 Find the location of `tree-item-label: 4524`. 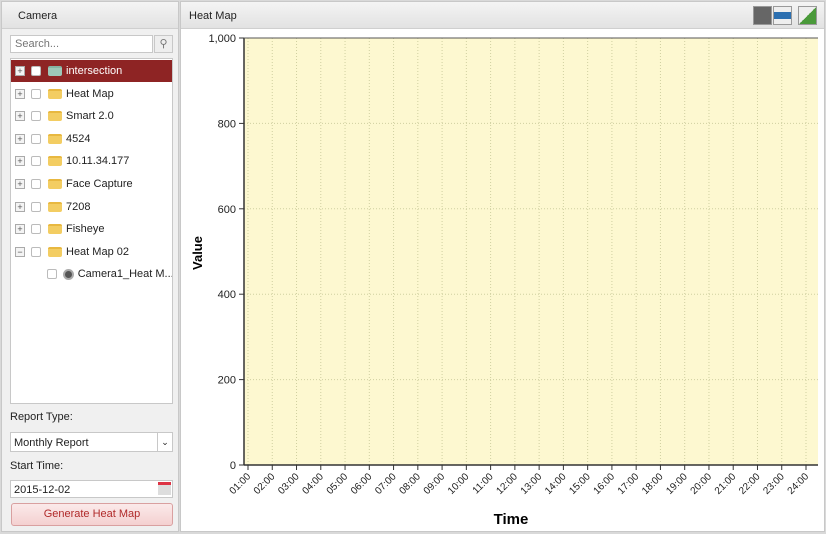

tree-item-label: 4524 is located at coordinates (78, 138).